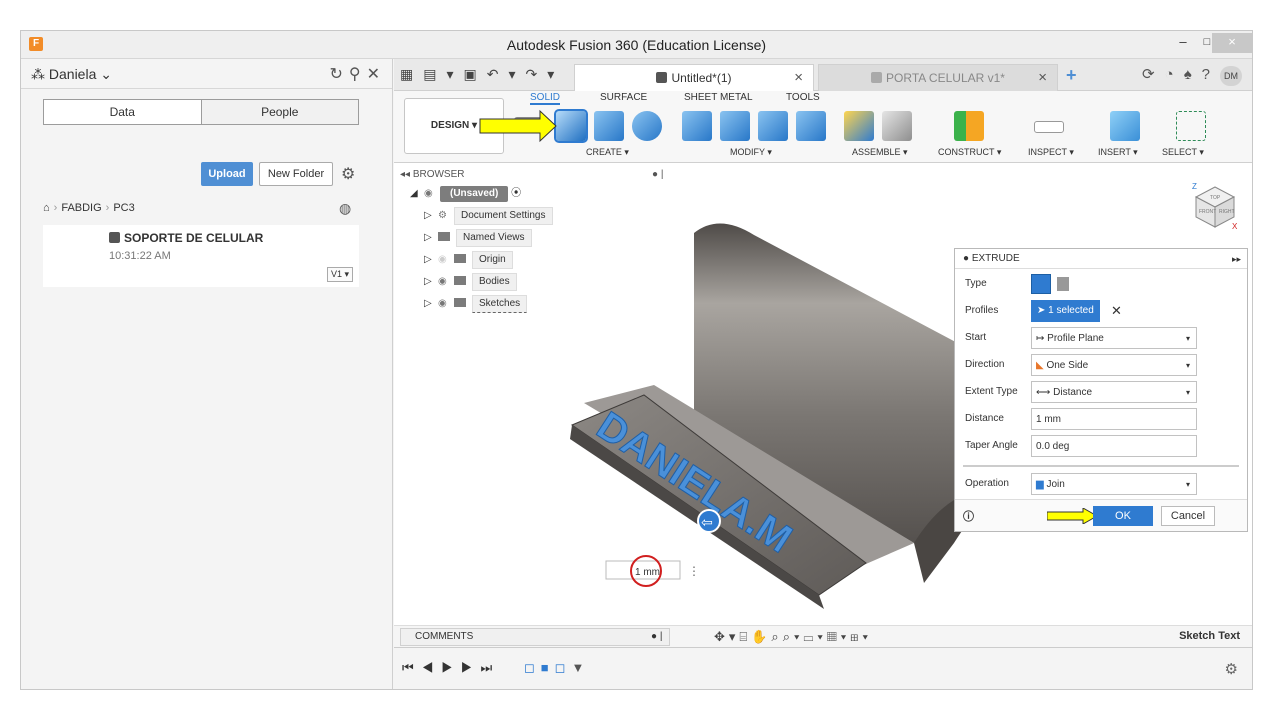  Describe the element at coordinates (861, 636) in the screenshot. I see `viewports-icon: ⊞▾` at that location.